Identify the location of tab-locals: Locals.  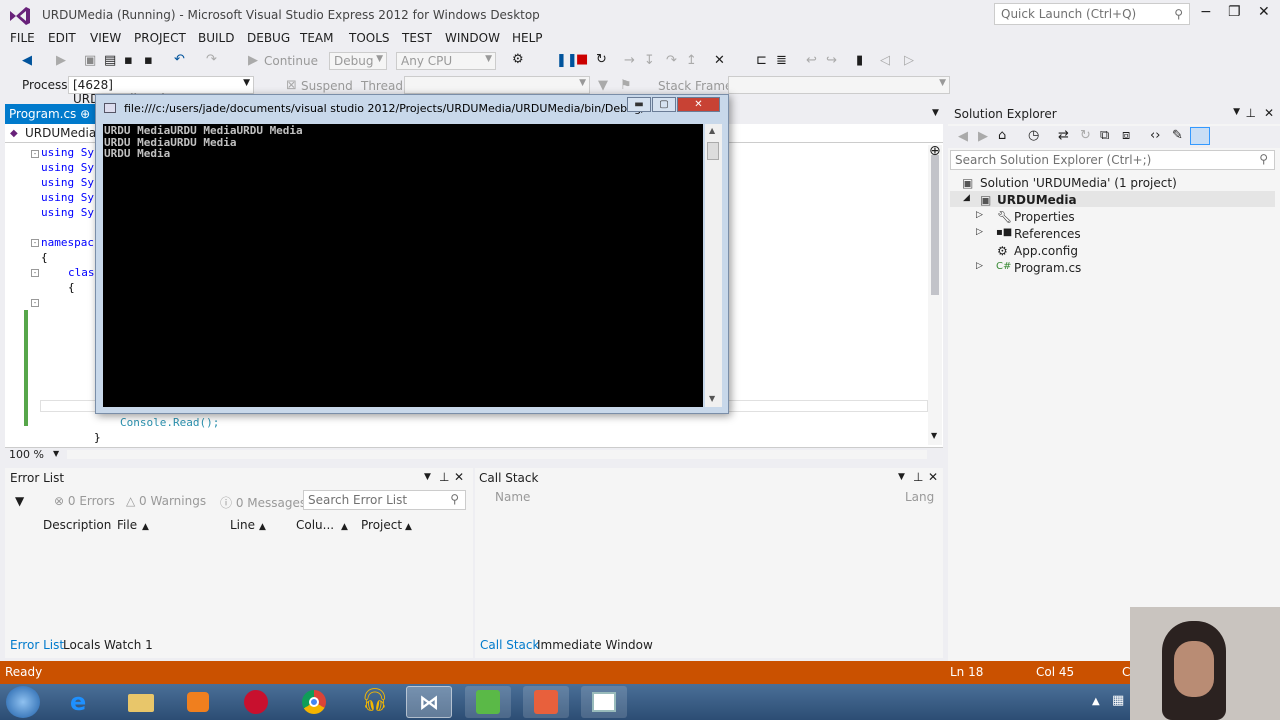
(81, 645).